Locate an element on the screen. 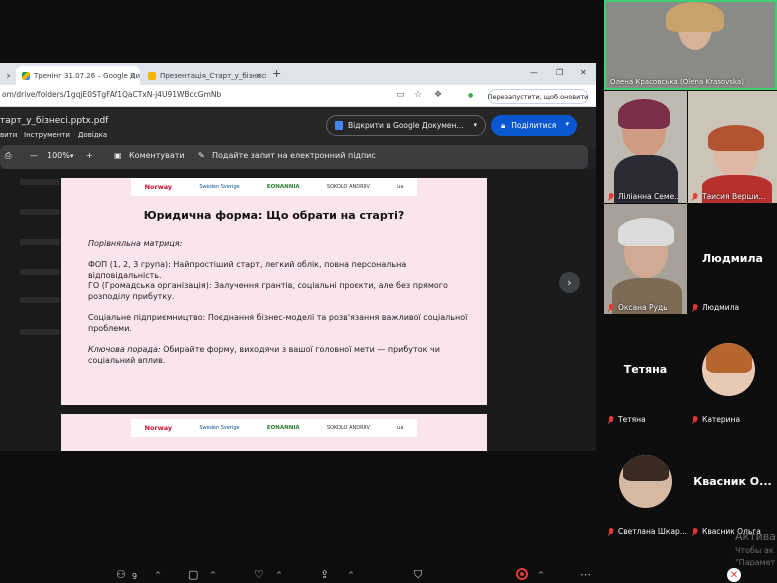 This screenshot has width=777, height=583. reactions-icon: ♡ is located at coordinates (259, 574).